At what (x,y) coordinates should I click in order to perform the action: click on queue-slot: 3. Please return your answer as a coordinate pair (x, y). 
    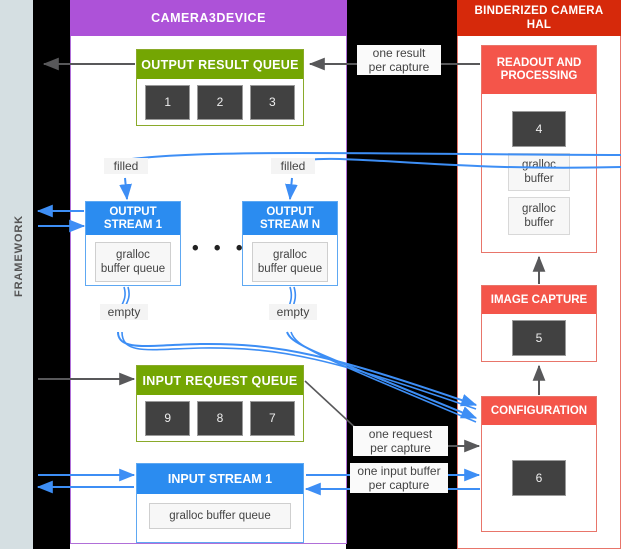
    Looking at the image, I should click on (272, 102).